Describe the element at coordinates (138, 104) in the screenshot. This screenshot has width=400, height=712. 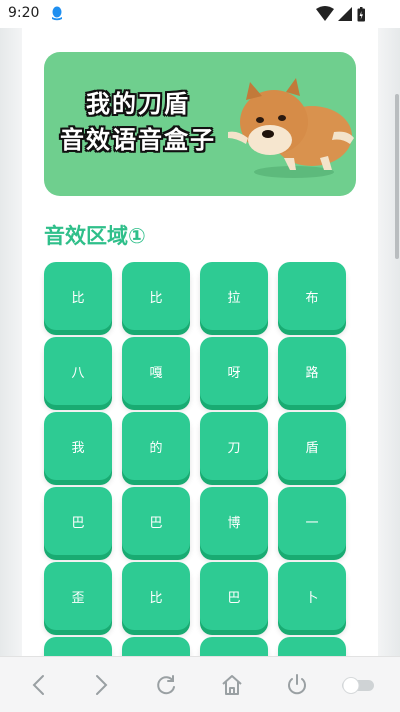
I see `banner-title-line1: 我的刀盾` at that location.